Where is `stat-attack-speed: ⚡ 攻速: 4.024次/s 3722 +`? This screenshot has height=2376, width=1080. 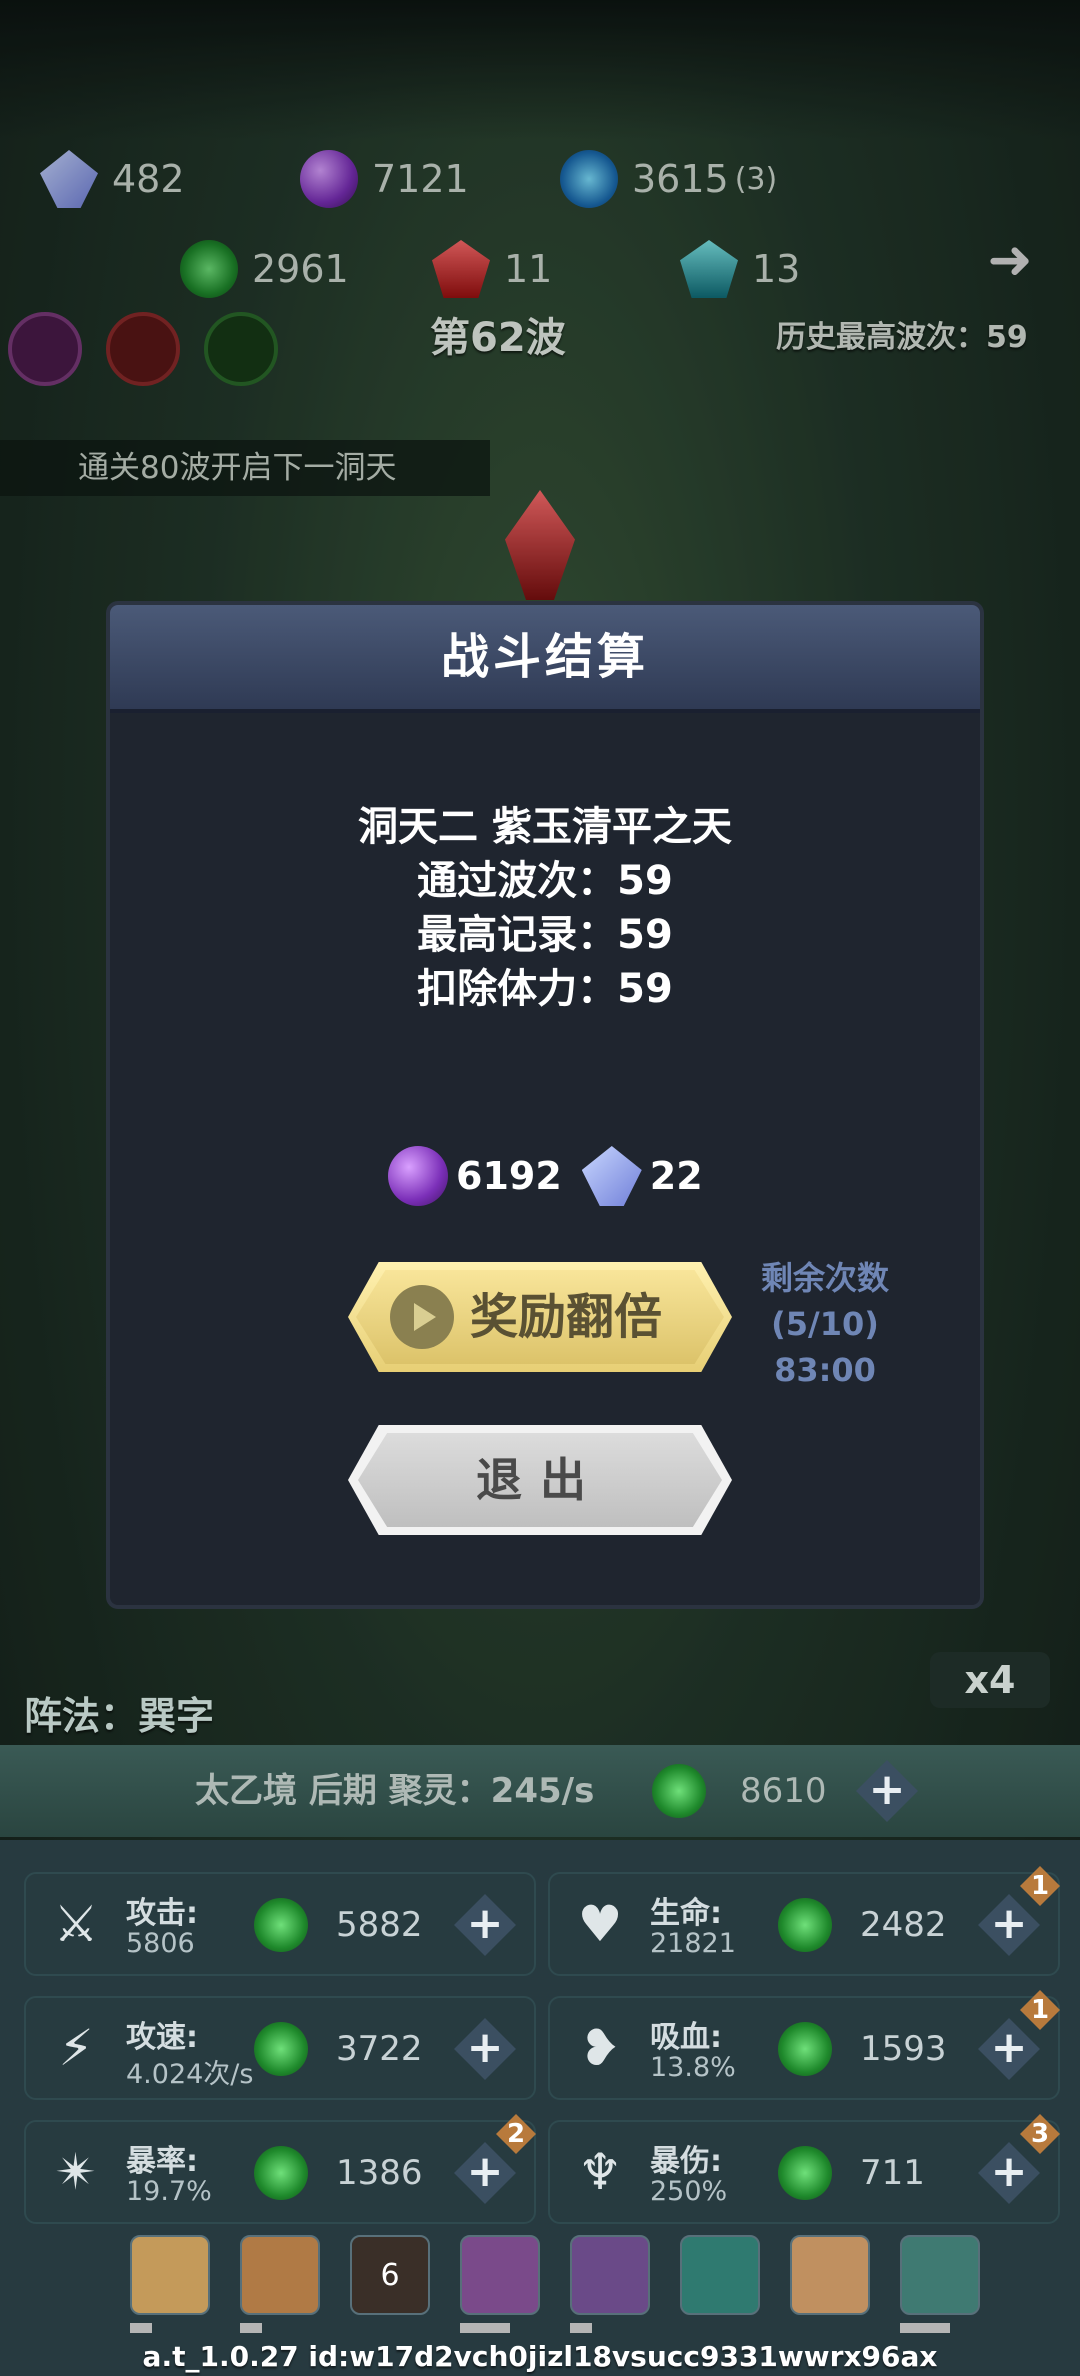
stat-attack-speed: ⚡ 攻速: 4.024次/s 3722 + is located at coordinates (280, 2048).